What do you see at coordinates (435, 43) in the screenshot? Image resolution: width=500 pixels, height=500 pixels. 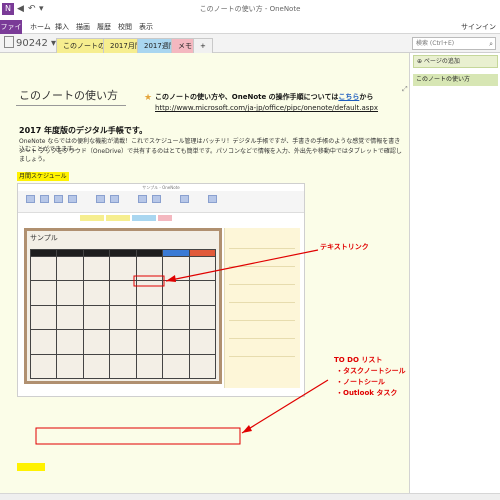 I see `search-placeholder: 検索 (Ctrl+E)` at bounding box center [435, 43].